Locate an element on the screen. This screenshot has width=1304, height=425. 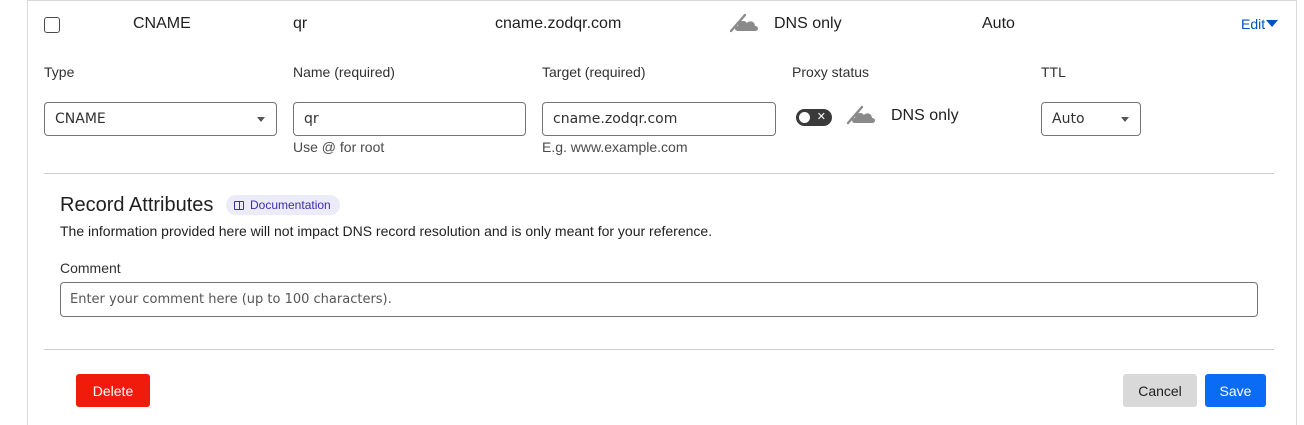
row-target: cname.zodqr.com is located at coordinates (558, 23).